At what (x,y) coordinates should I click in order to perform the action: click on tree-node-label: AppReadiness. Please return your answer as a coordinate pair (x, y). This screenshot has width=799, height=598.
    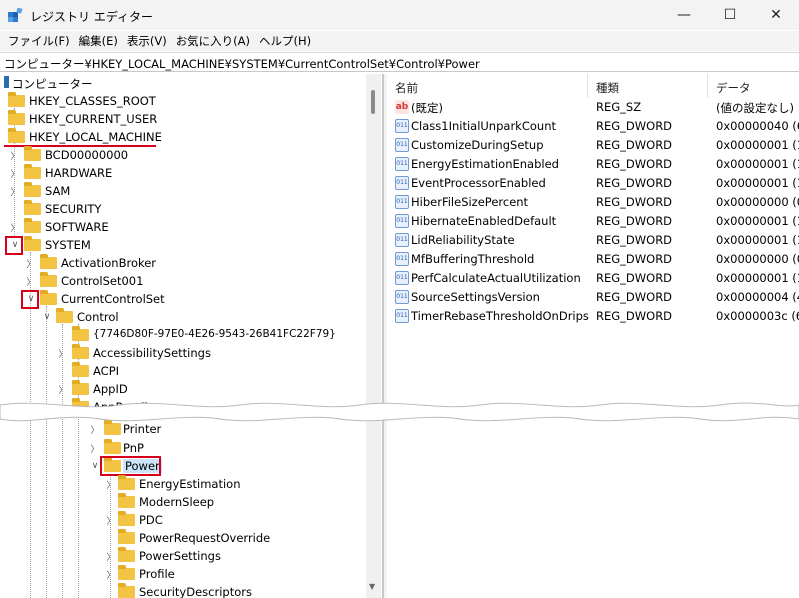
    Looking at the image, I should click on (133, 407).